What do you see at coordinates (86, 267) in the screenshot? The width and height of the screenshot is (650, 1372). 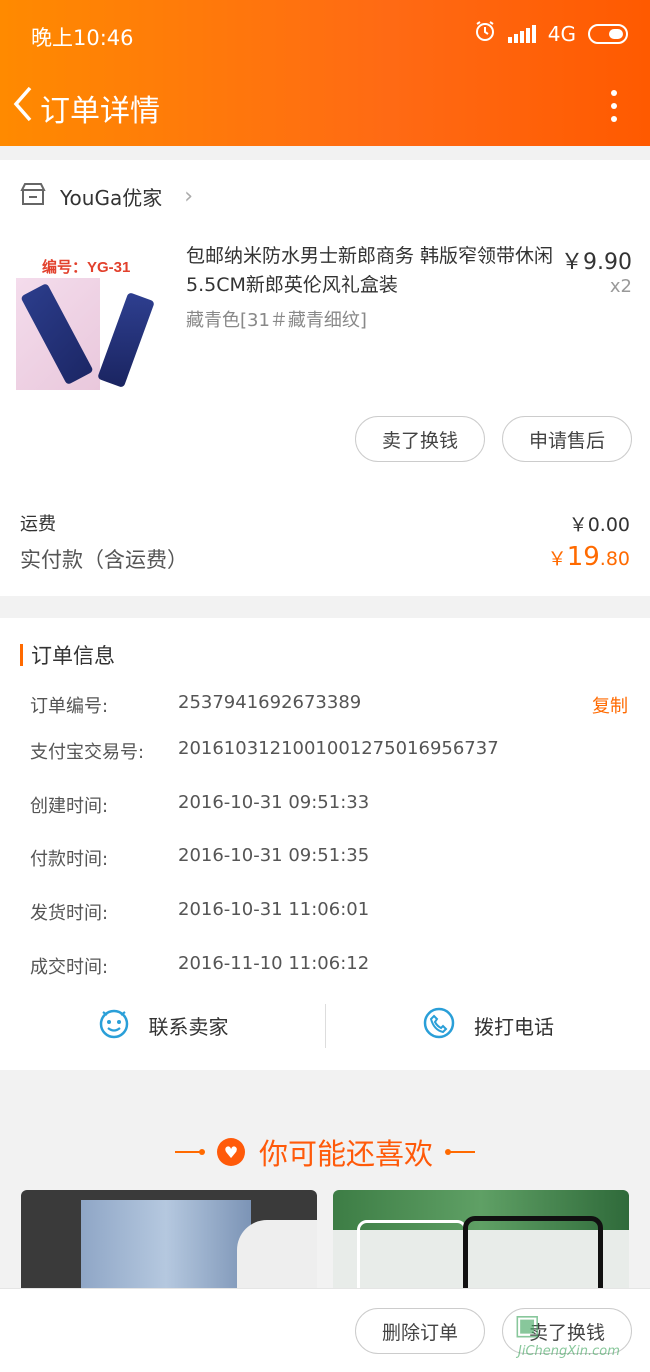 I see `product-code-label: 编号：YG-31` at bounding box center [86, 267].